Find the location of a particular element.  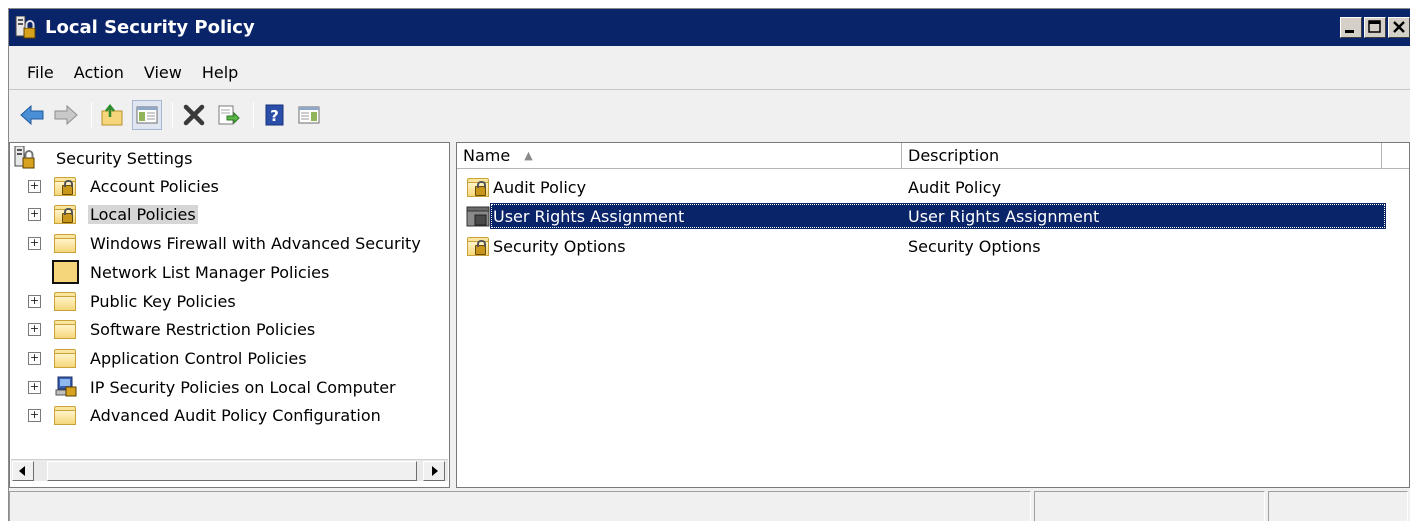

tree-horizontal-scrollbar is located at coordinates (229, 470).